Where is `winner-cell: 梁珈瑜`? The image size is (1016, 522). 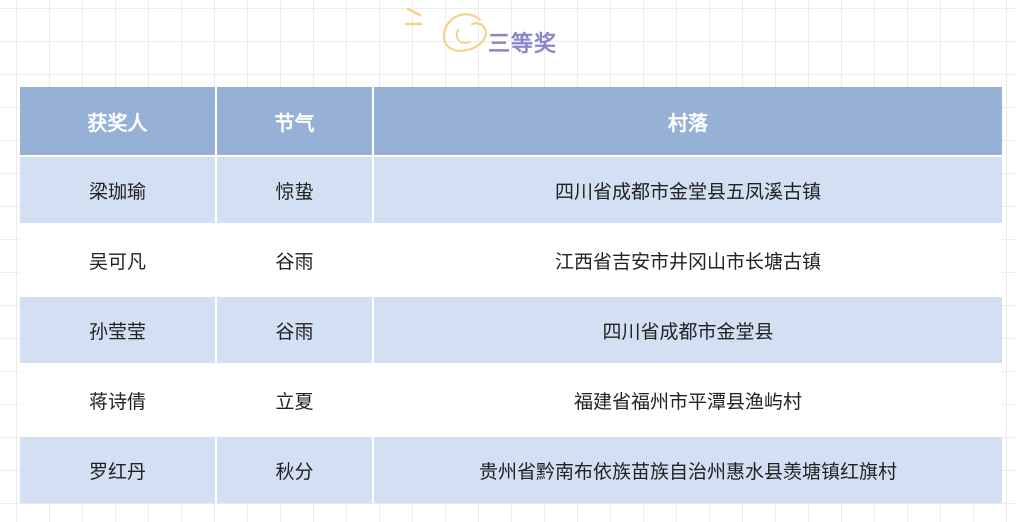 winner-cell: 梁珈瑜 is located at coordinates (118, 189).